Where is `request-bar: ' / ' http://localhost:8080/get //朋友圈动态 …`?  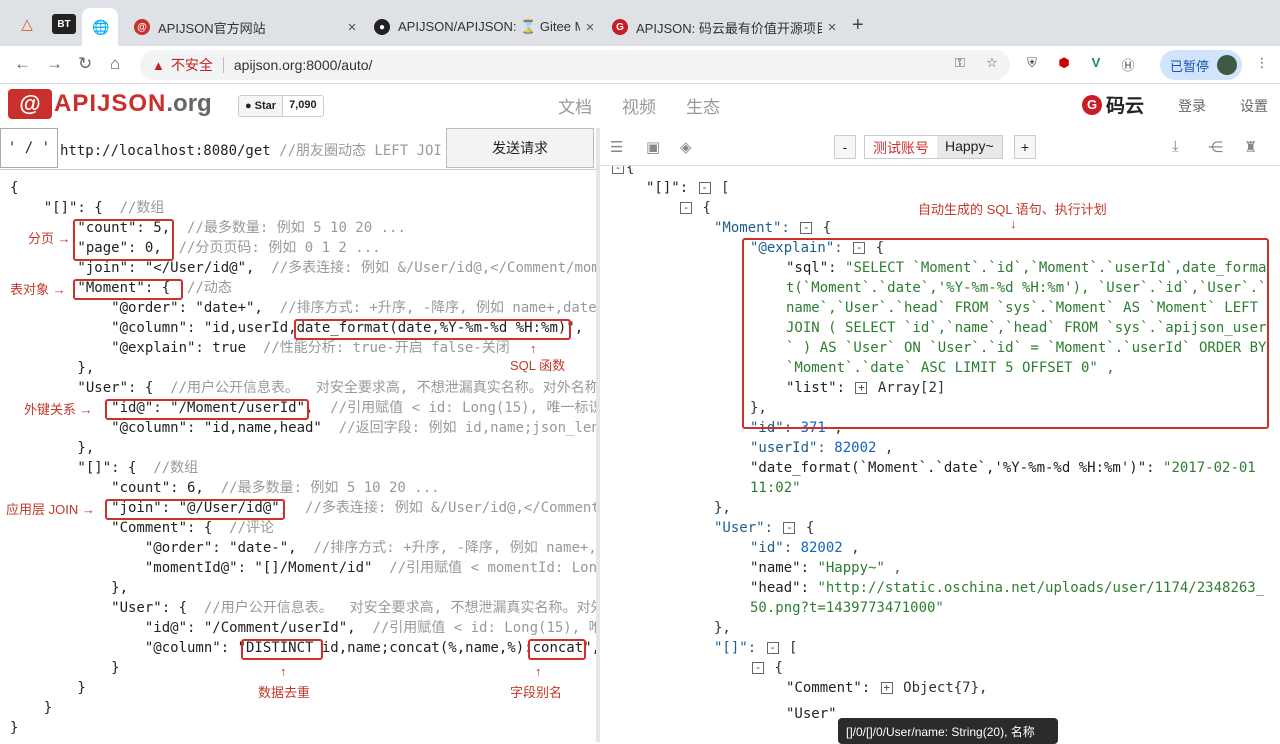 request-bar: ' / ' http://localhost:8080/get //朋友圈动态 … is located at coordinates (298, 149).